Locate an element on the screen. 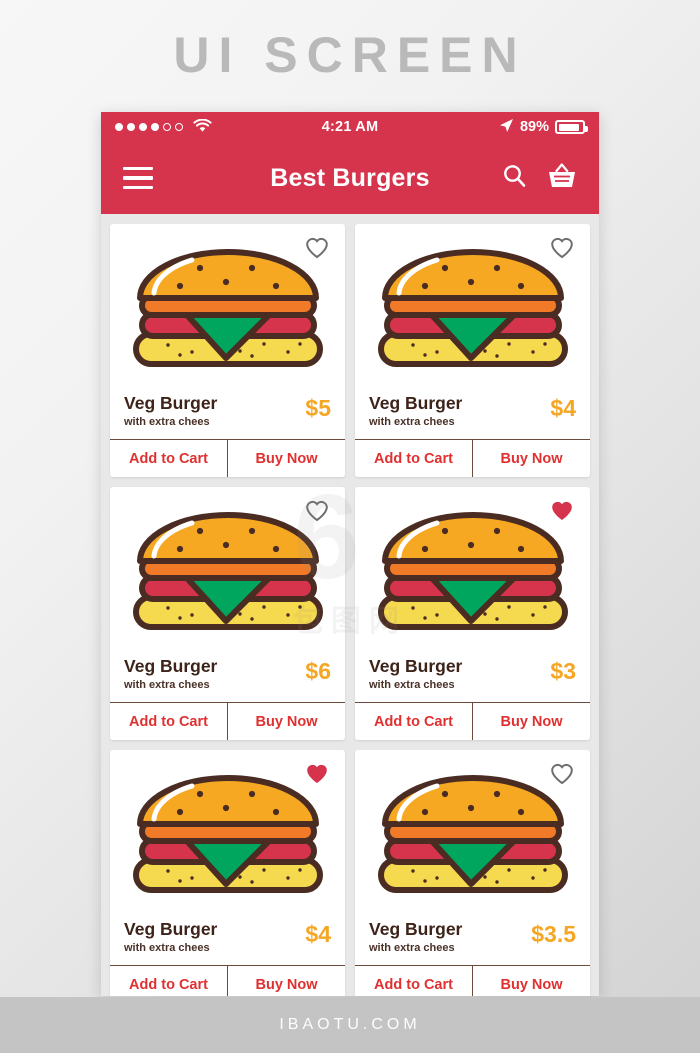 This screenshot has width=700, height=1053. battery-percent-label: 89% is located at coordinates (534, 127).